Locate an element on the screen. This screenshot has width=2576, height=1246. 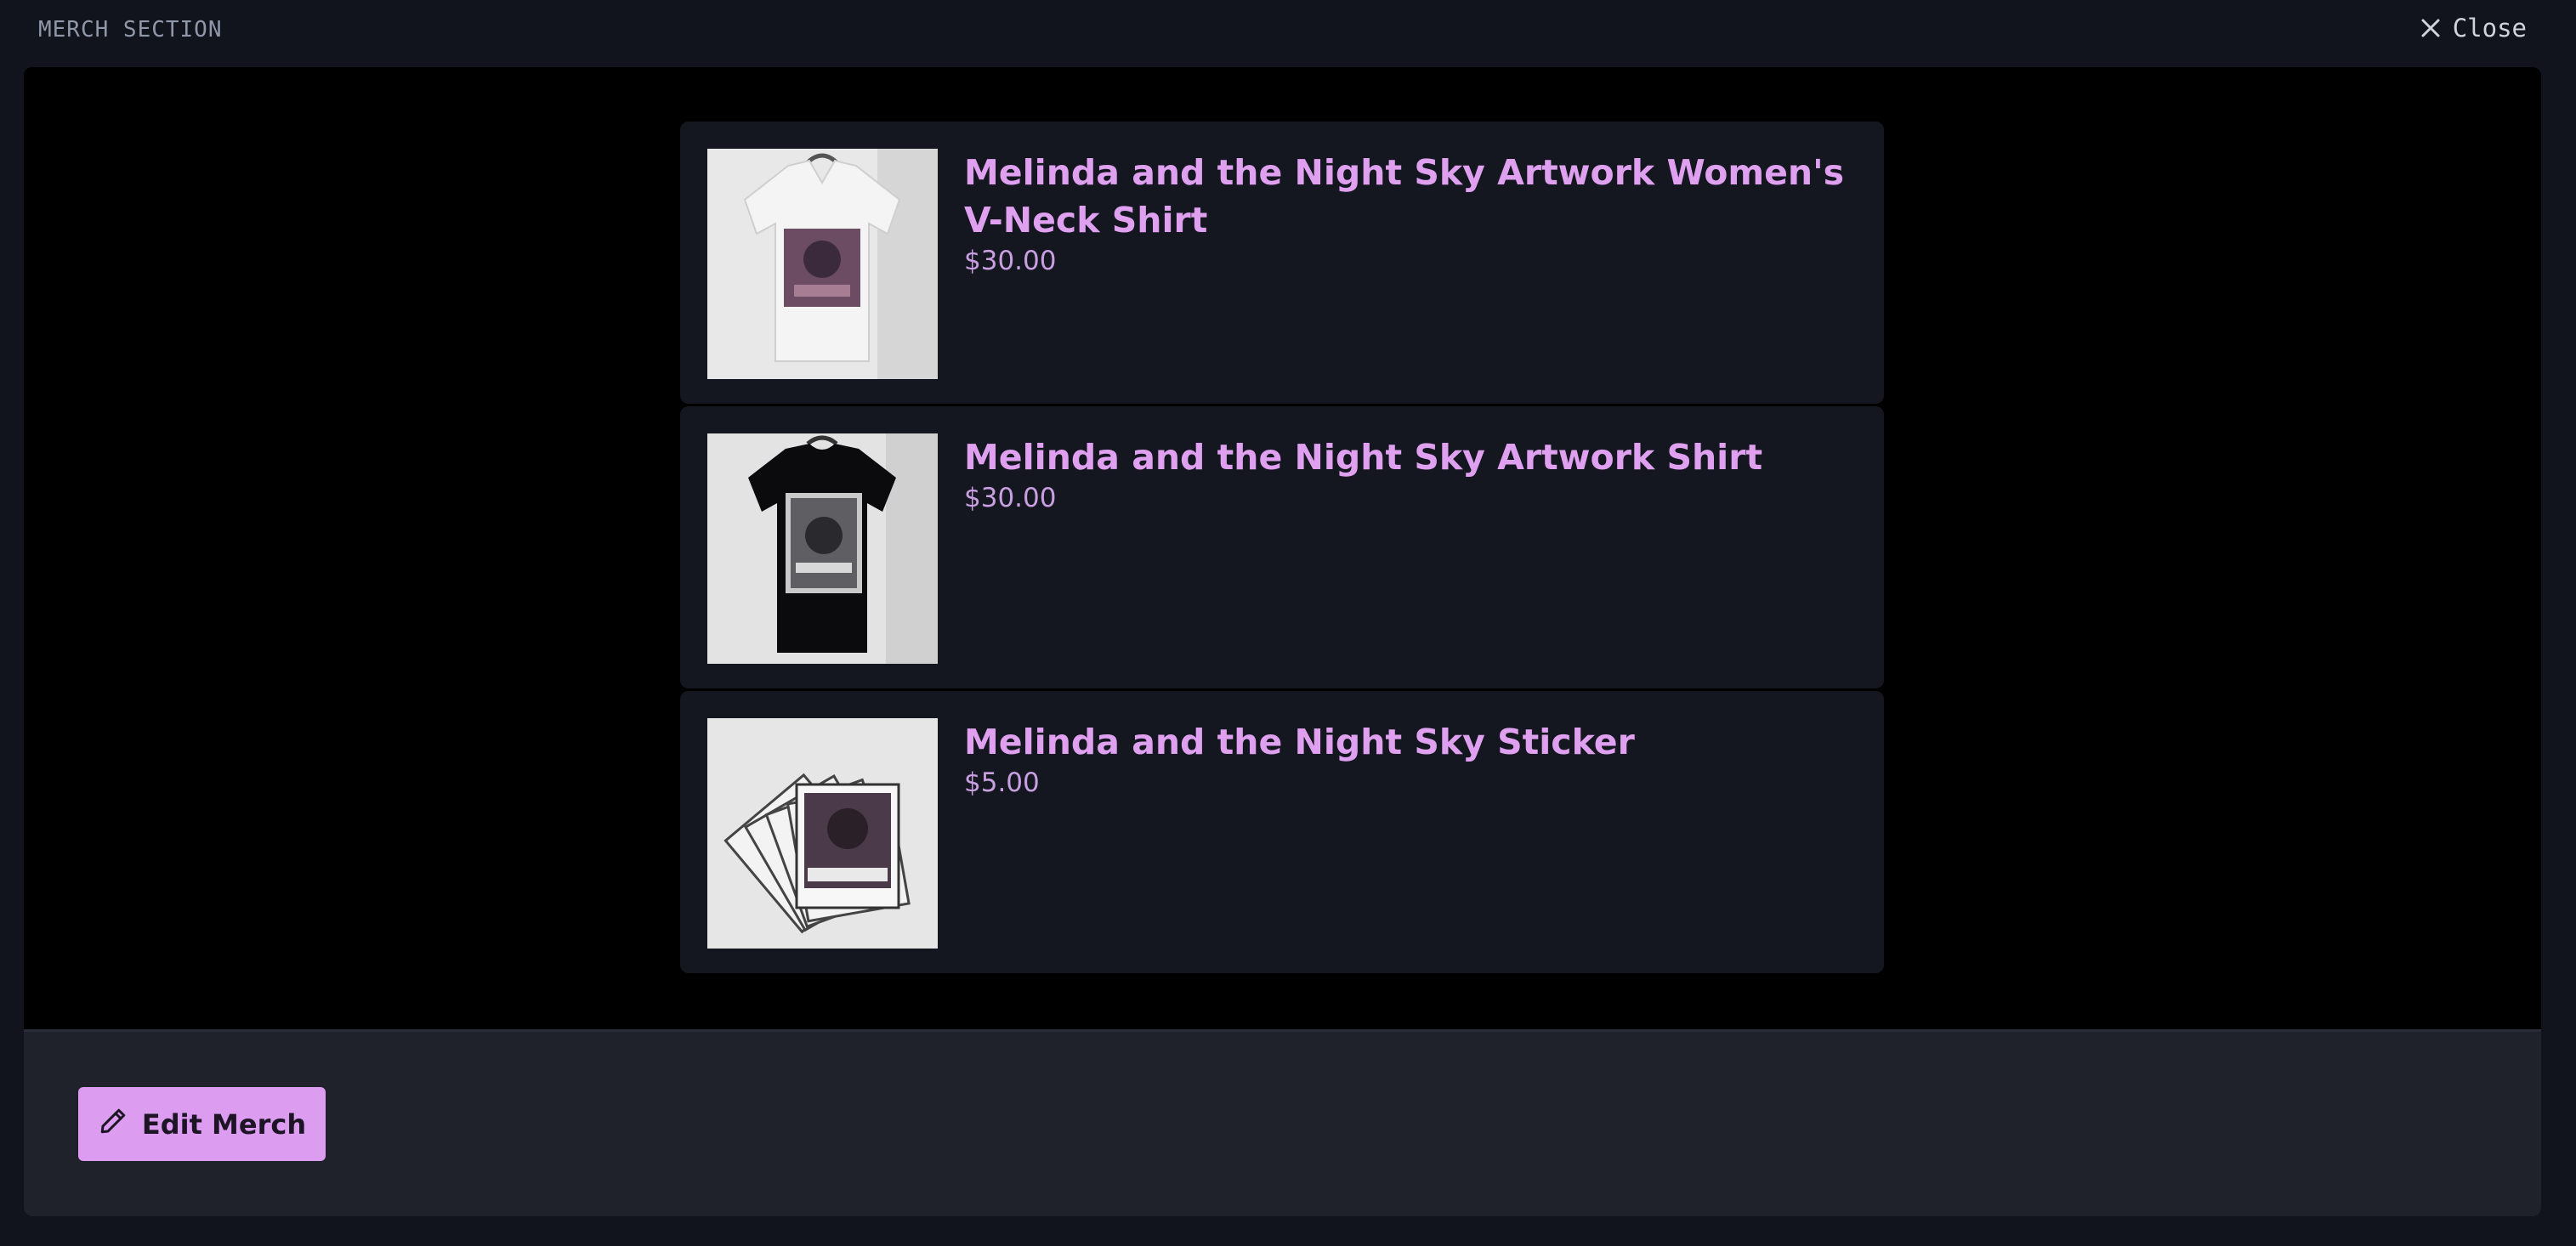
close-button: Close is located at coordinates (2474, 28).